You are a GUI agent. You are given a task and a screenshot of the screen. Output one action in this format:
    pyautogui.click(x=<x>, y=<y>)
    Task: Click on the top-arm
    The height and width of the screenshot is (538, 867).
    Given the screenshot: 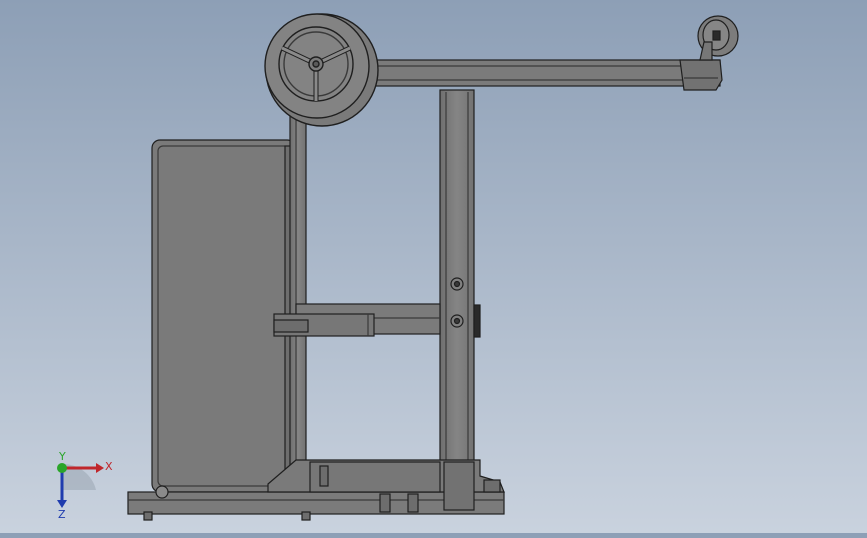 What is the action you would take?
    pyautogui.click(x=531, y=75)
    